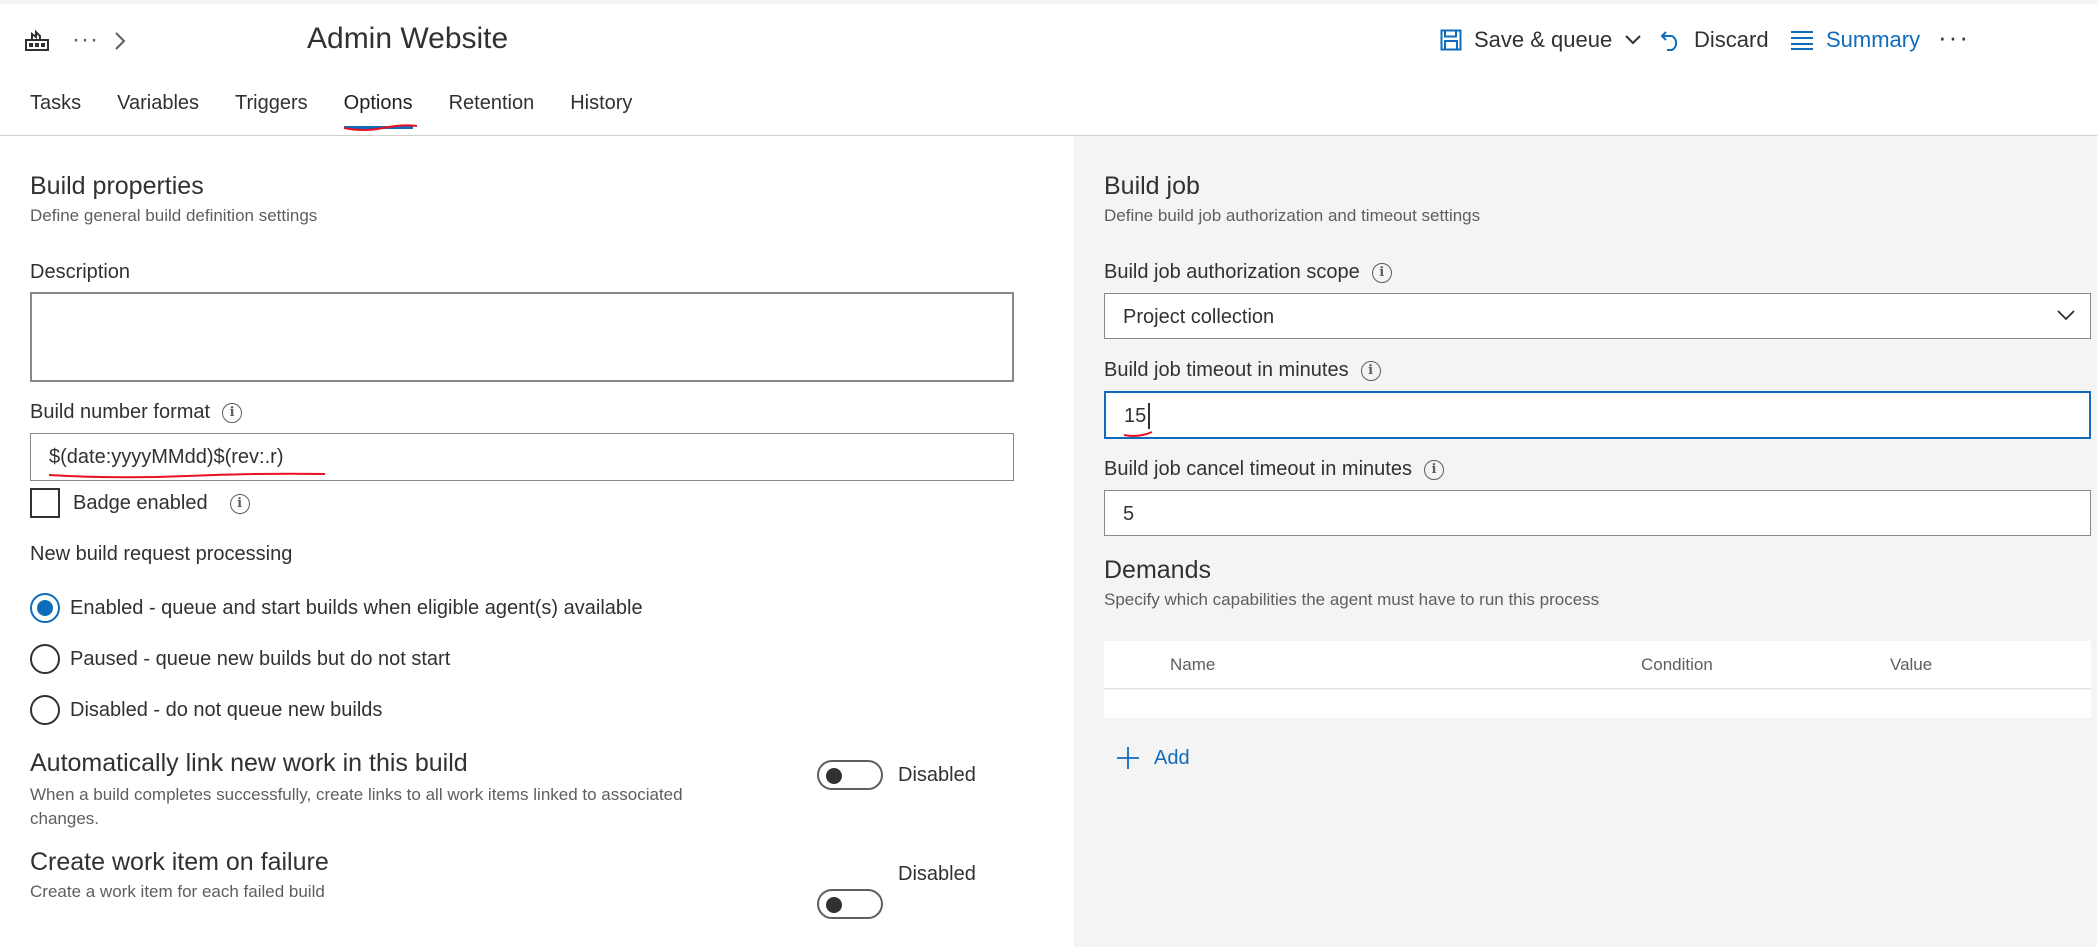 The image size is (2097, 947). What do you see at coordinates (1597, 665) in the screenshot?
I see `demands-table-header: Name Condition Value` at bounding box center [1597, 665].